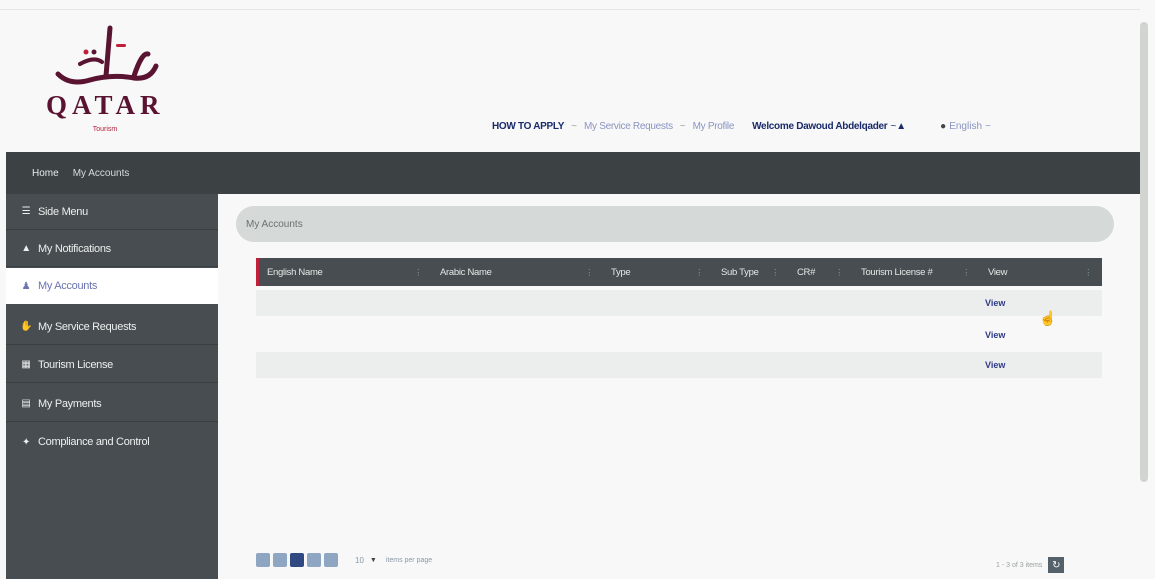 The height and width of the screenshot is (579, 1155). I want to click on sidebar-item-compliance: ✦ Compliance and Control, so click(112, 442).